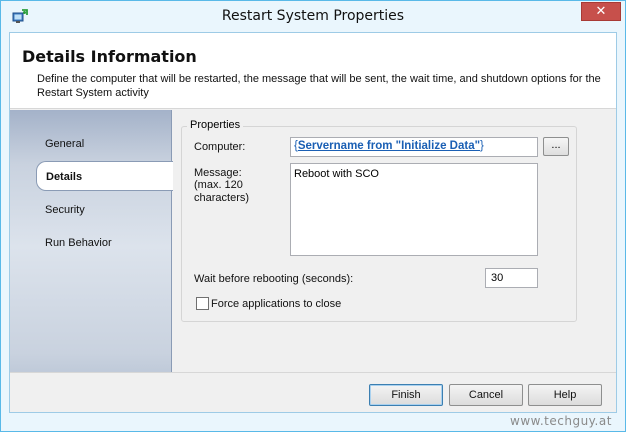  I want to click on sidebar-item-general: General, so click(105, 144).